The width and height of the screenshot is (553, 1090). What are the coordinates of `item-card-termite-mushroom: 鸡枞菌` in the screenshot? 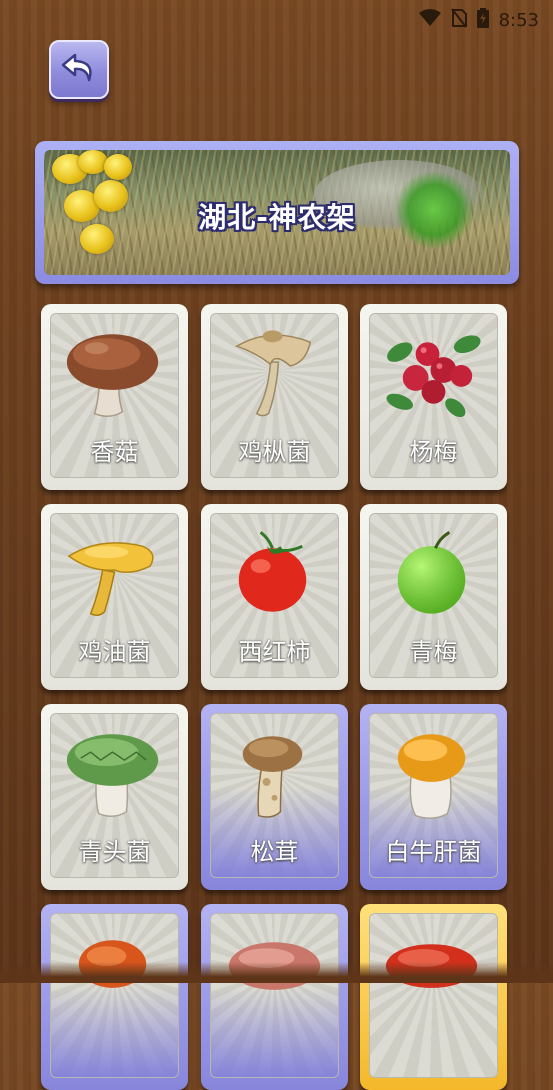 It's located at (274, 397).